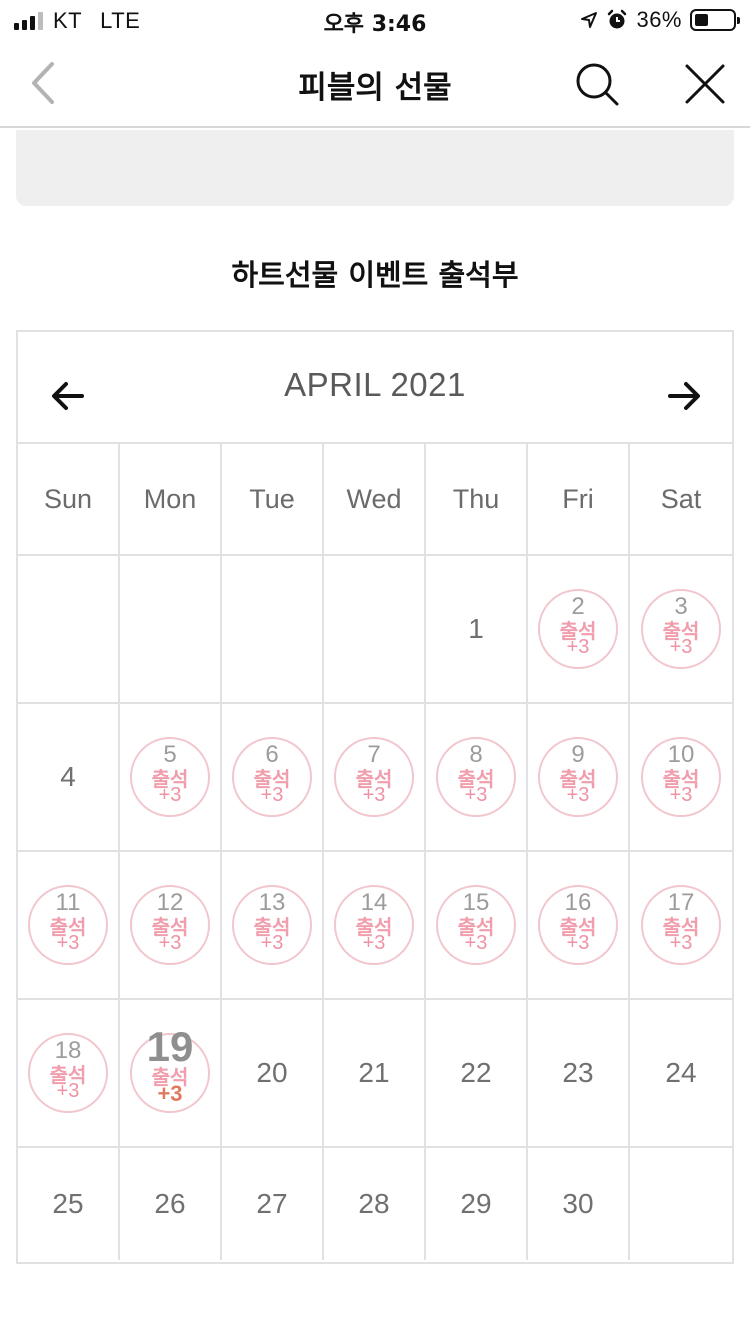 This screenshot has height=1334, width=750. What do you see at coordinates (589, 20) in the screenshot?
I see `location-arrow-icon` at bounding box center [589, 20].